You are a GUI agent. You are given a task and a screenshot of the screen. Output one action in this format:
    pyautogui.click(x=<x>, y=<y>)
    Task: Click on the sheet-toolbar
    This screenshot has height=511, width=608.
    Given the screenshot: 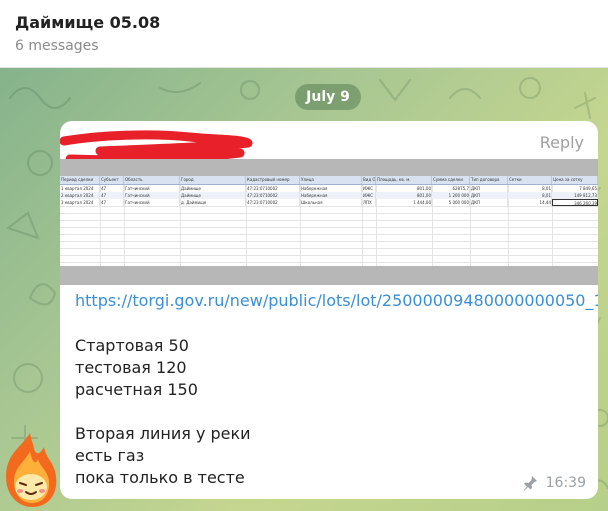 What is the action you would take?
    pyautogui.click(x=329, y=167)
    